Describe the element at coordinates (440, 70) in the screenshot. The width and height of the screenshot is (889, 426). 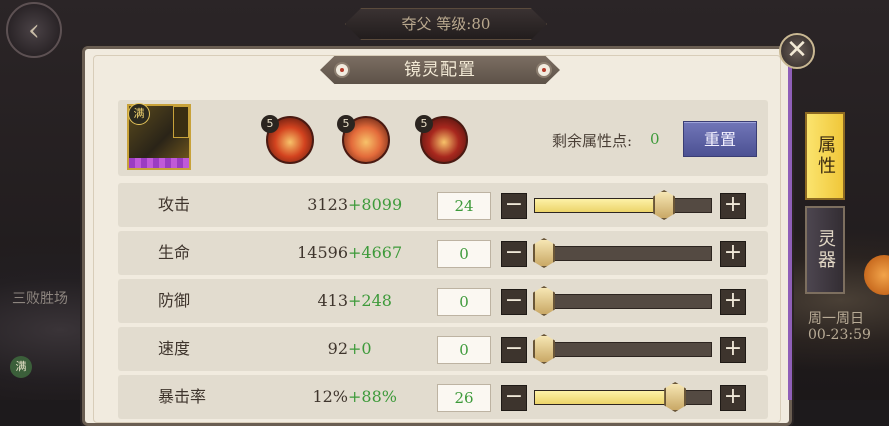
I see `dialog-title: 镜灵配置` at that location.